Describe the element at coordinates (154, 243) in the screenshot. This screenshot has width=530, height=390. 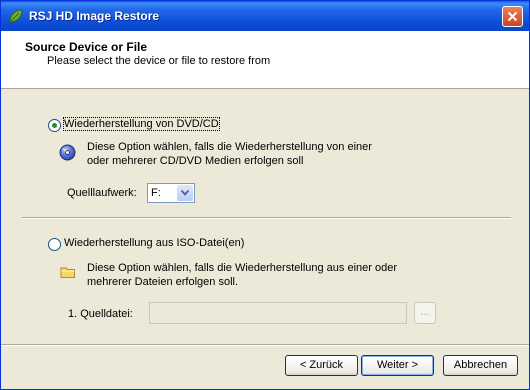
I see `radio-iso-label: Wiederherstellung aus ISO-Datei(en)` at that location.